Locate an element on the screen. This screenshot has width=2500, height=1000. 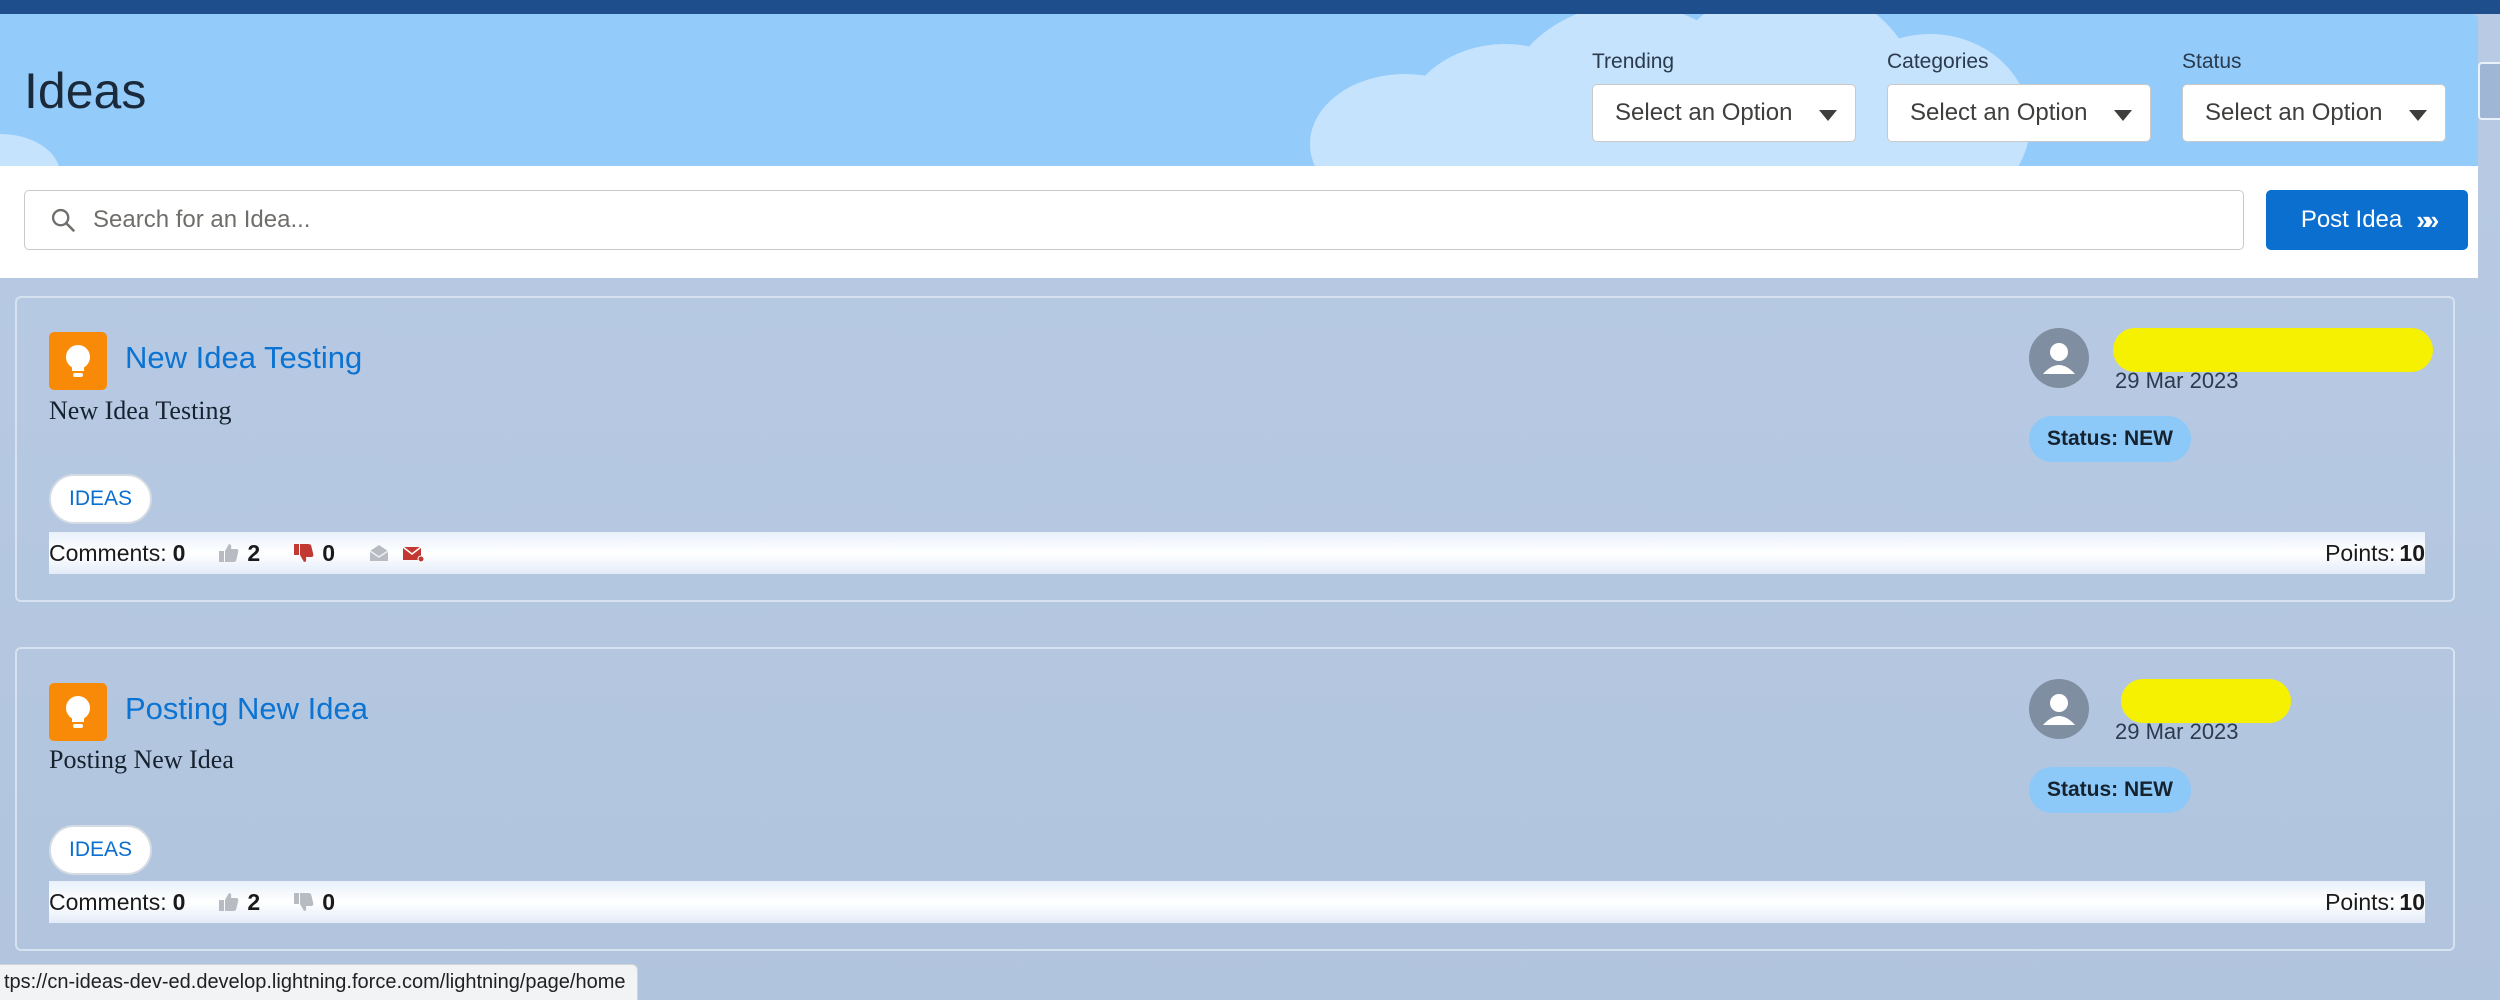
status-select: Select an Option is located at coordinates (2314, 113).